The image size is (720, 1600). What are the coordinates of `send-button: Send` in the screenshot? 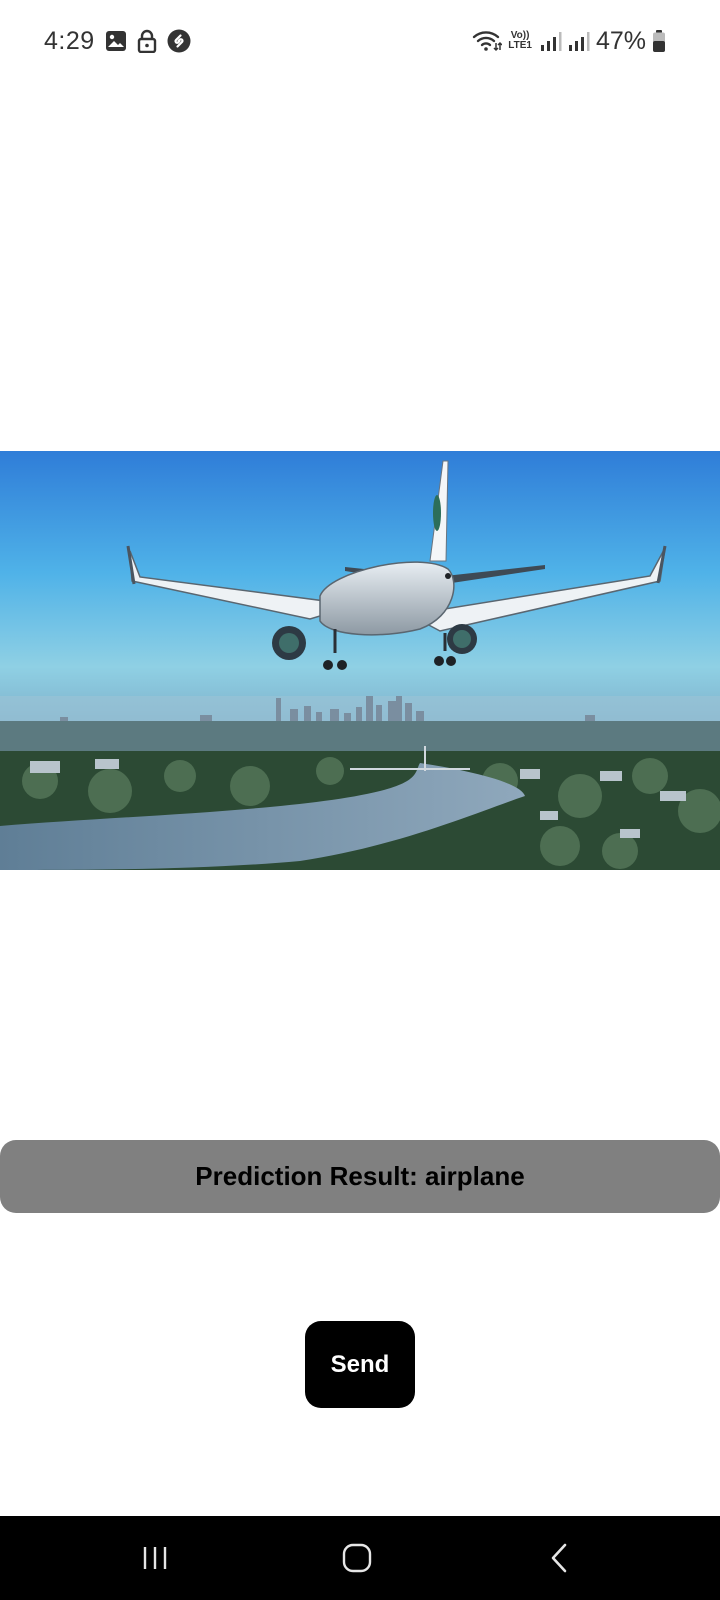 It's located at (360, 1364).